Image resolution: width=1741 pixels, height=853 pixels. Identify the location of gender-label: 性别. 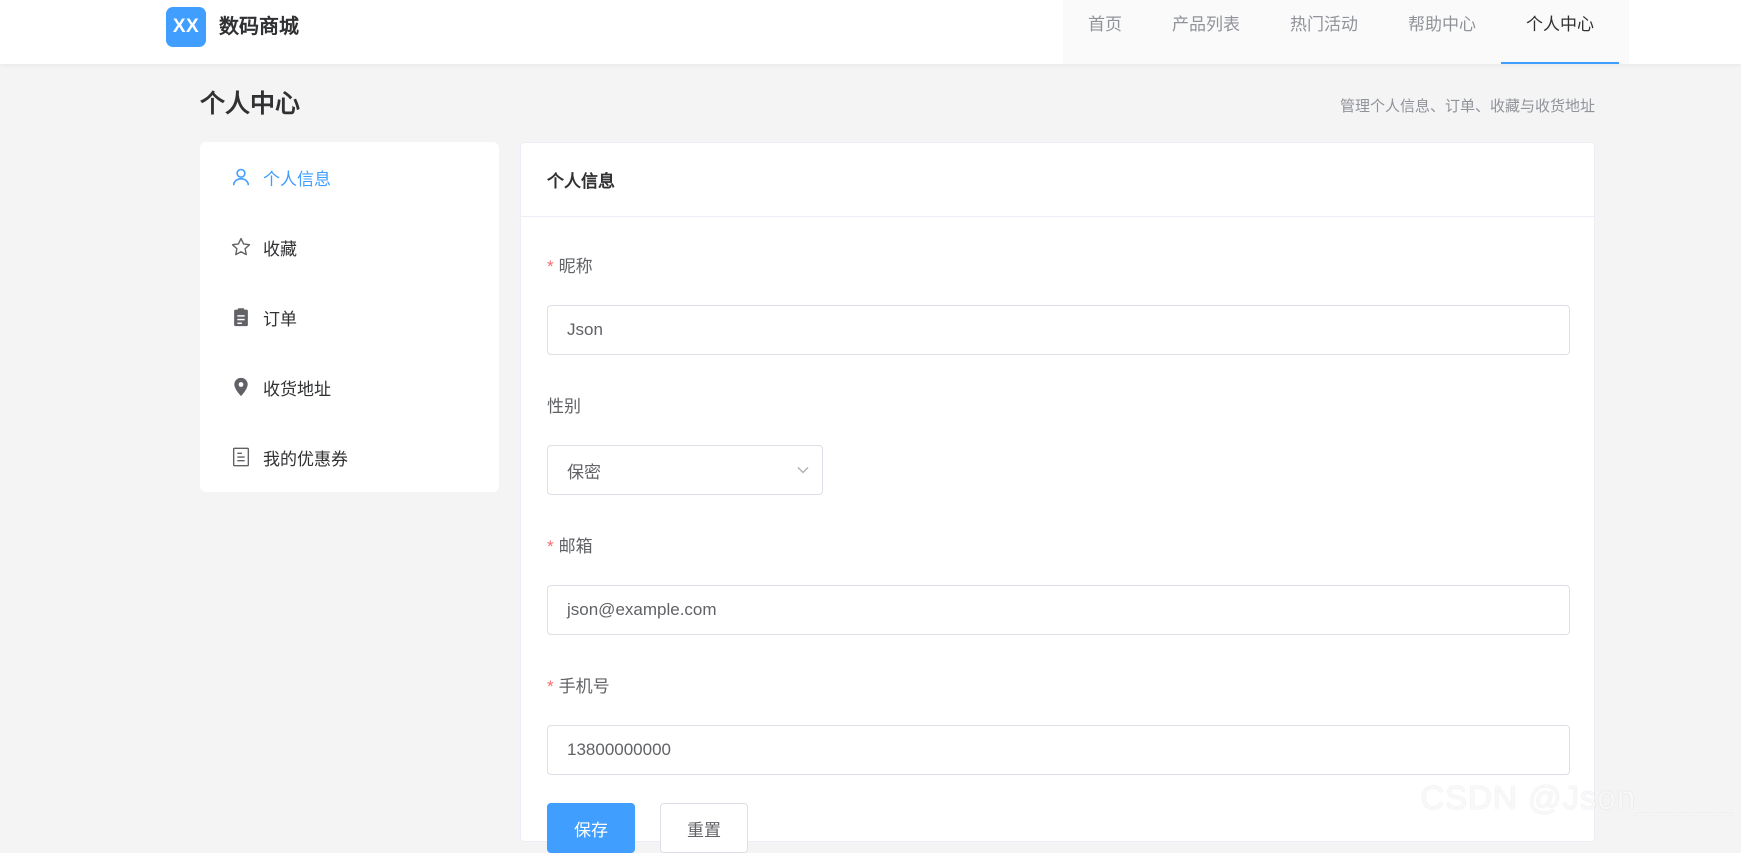
(564, 406).